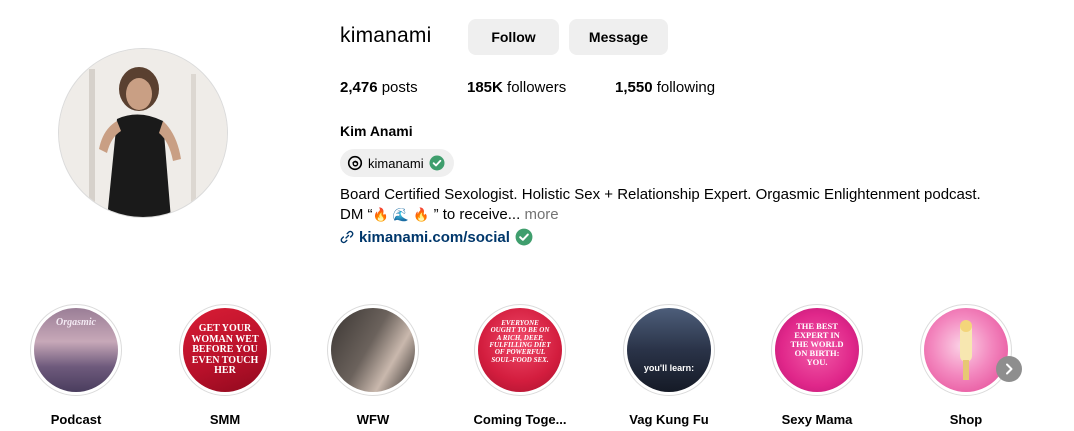 This screenshot has height=431, width=1074. What do you see at coordinates (359, 87) in the screenshot?
I see `posts-count: 2,476` at bounding box center [359, 87].